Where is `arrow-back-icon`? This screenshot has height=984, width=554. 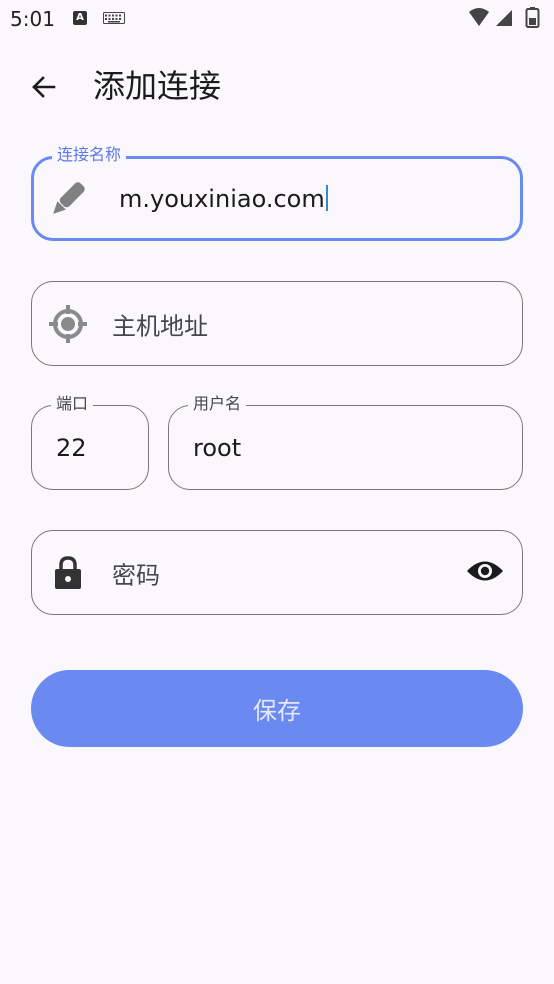
arrow-back-icon is located at coordinates (44, 87).